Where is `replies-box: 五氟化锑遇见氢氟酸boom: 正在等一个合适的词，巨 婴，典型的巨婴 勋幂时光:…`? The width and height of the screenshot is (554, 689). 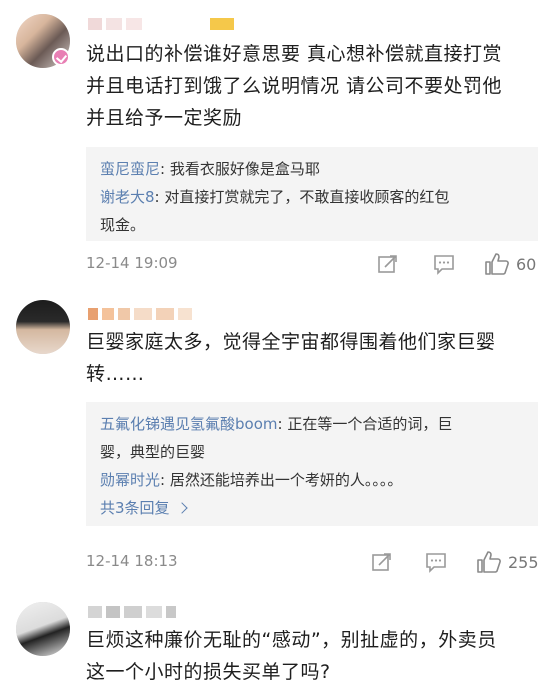
replies-box: 五氟化锑遇见氢氟酸boom: 正在等一个合适的词，巨 婴，典型的巨婴 勋幂时光:… is located at coordinates (312, 464).